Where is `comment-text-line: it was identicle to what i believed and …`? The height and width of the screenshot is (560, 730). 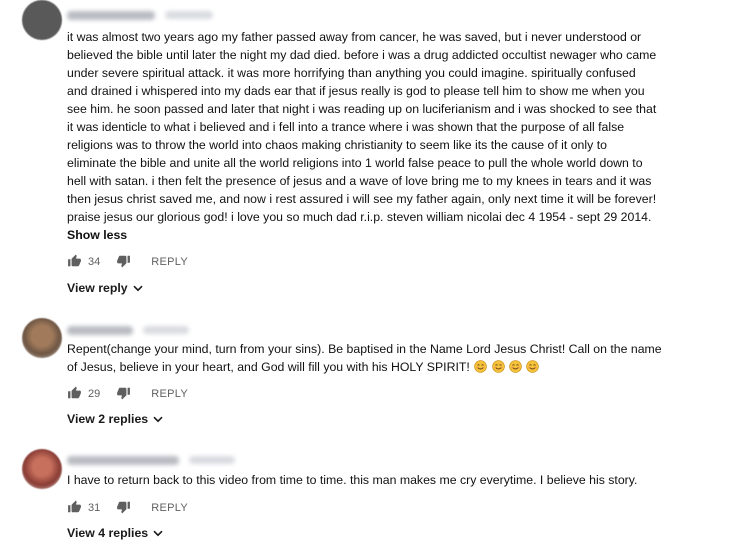 comment-text-line: it was identicle to what i believed and … is located at coordinates (346, 127).